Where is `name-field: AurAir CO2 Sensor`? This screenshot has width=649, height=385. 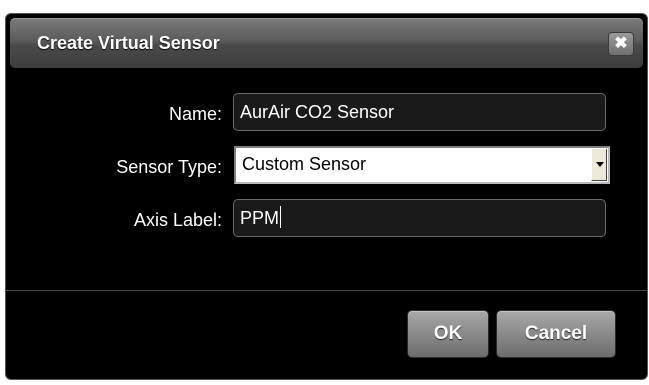
name-field: AurAir CO2 Sensor is located at coordinates (419, 112).